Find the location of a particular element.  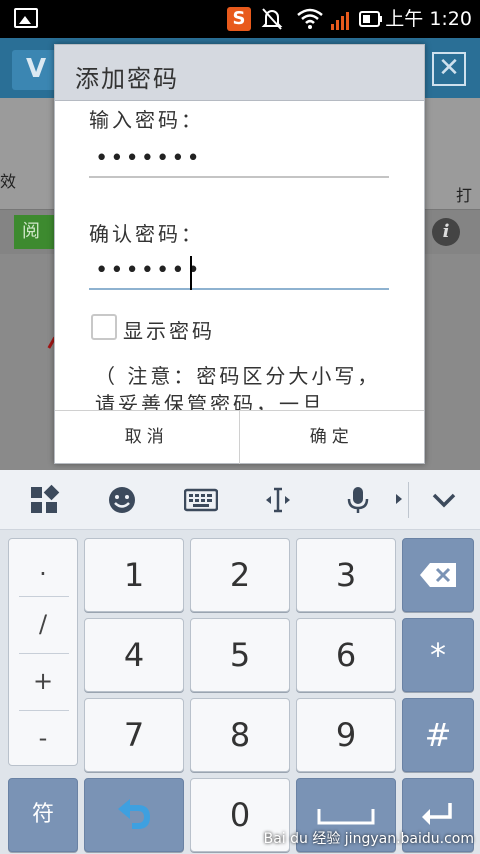

dialog-buttons: 取消 确定 is located at coordinates (240, 437).